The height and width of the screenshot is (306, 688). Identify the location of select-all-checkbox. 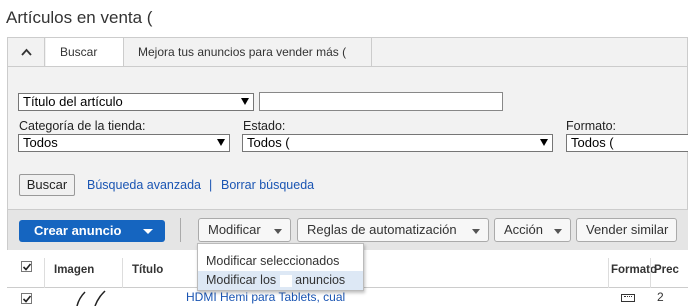
(26, 266).